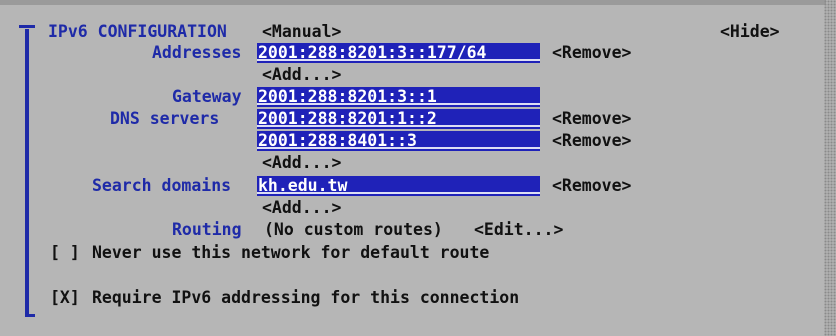 This screenshot has height=336, width=836. I want to click on address-remove-button: <Remove>, so click(591, 53).